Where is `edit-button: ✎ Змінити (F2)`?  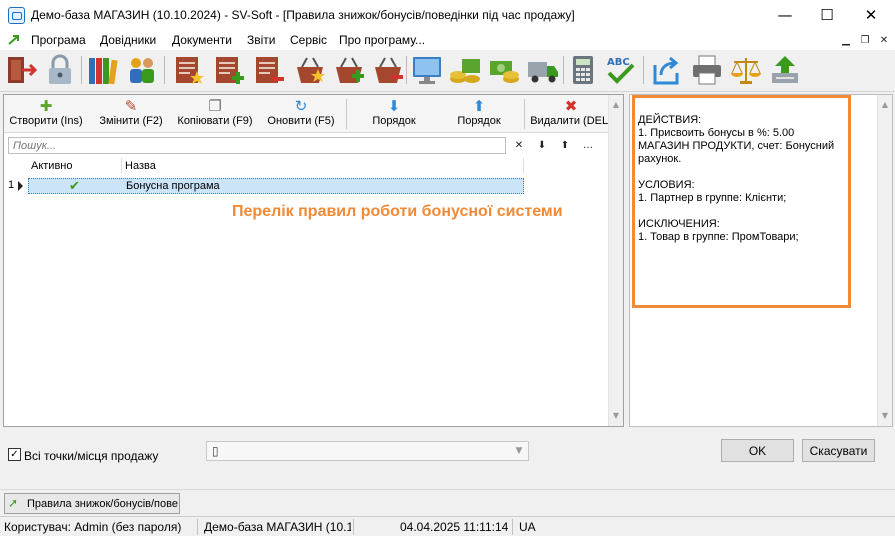 edit-button: ✎ Змінити (F2) is located at coordinates (131, 114).